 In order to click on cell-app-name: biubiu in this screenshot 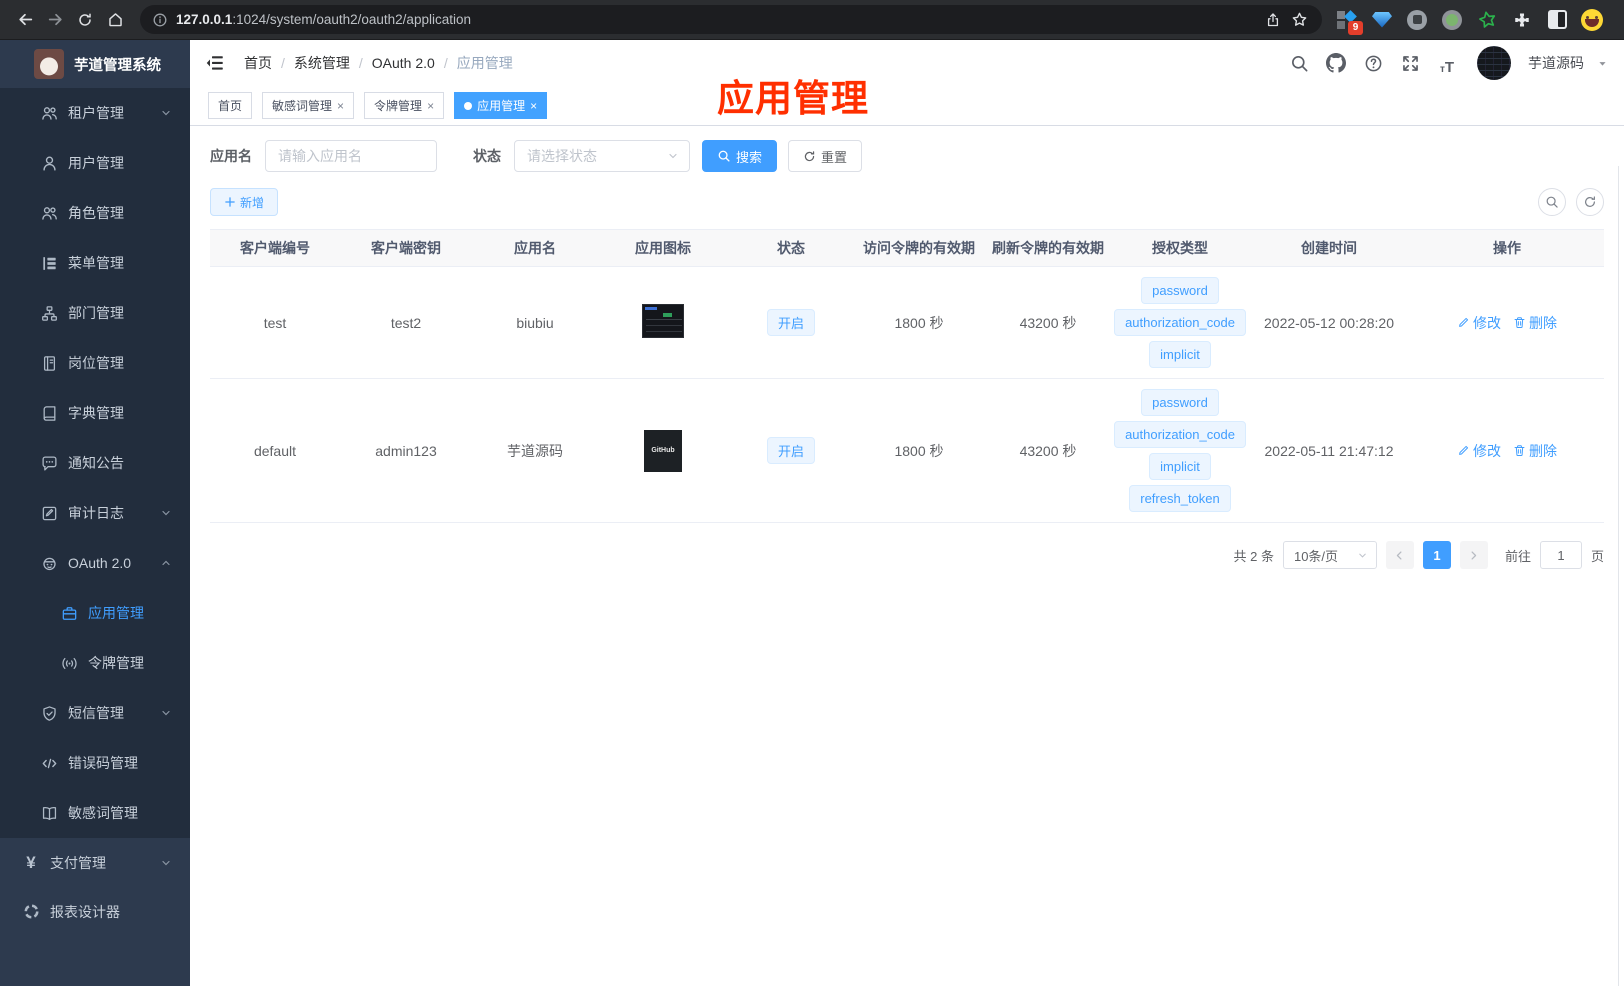, I will do `click(535, 322)`.